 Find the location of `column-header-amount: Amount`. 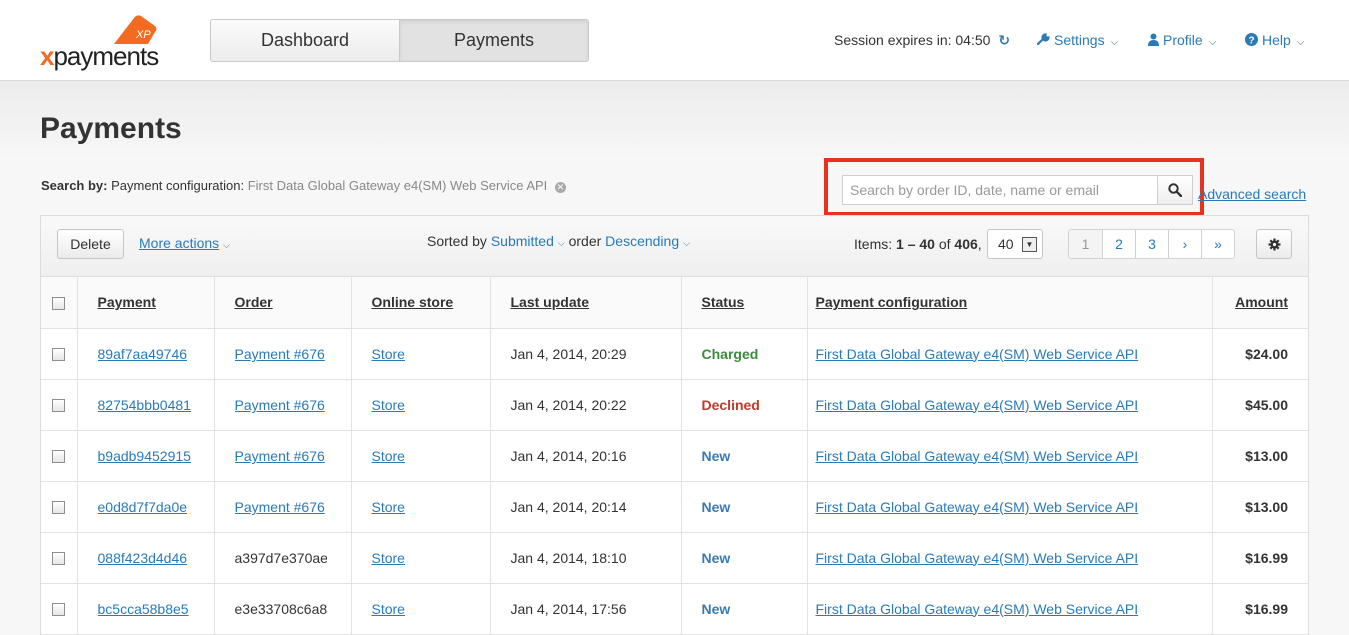

column-header-amount: Amount is located at coordinates (1260, 303).